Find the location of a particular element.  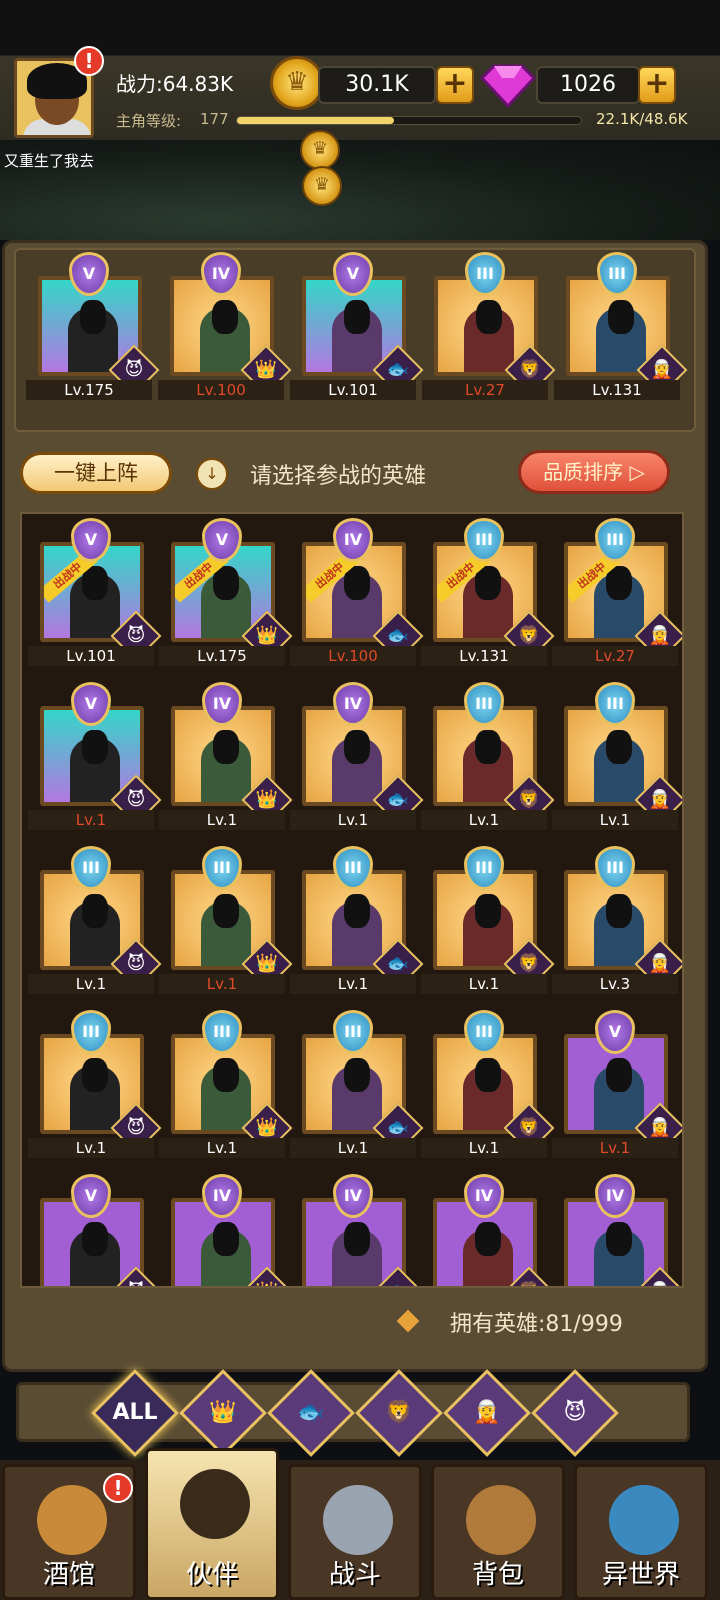

hero-card: IV 🐟 Lv.1 is located at coordinates (357, 754).